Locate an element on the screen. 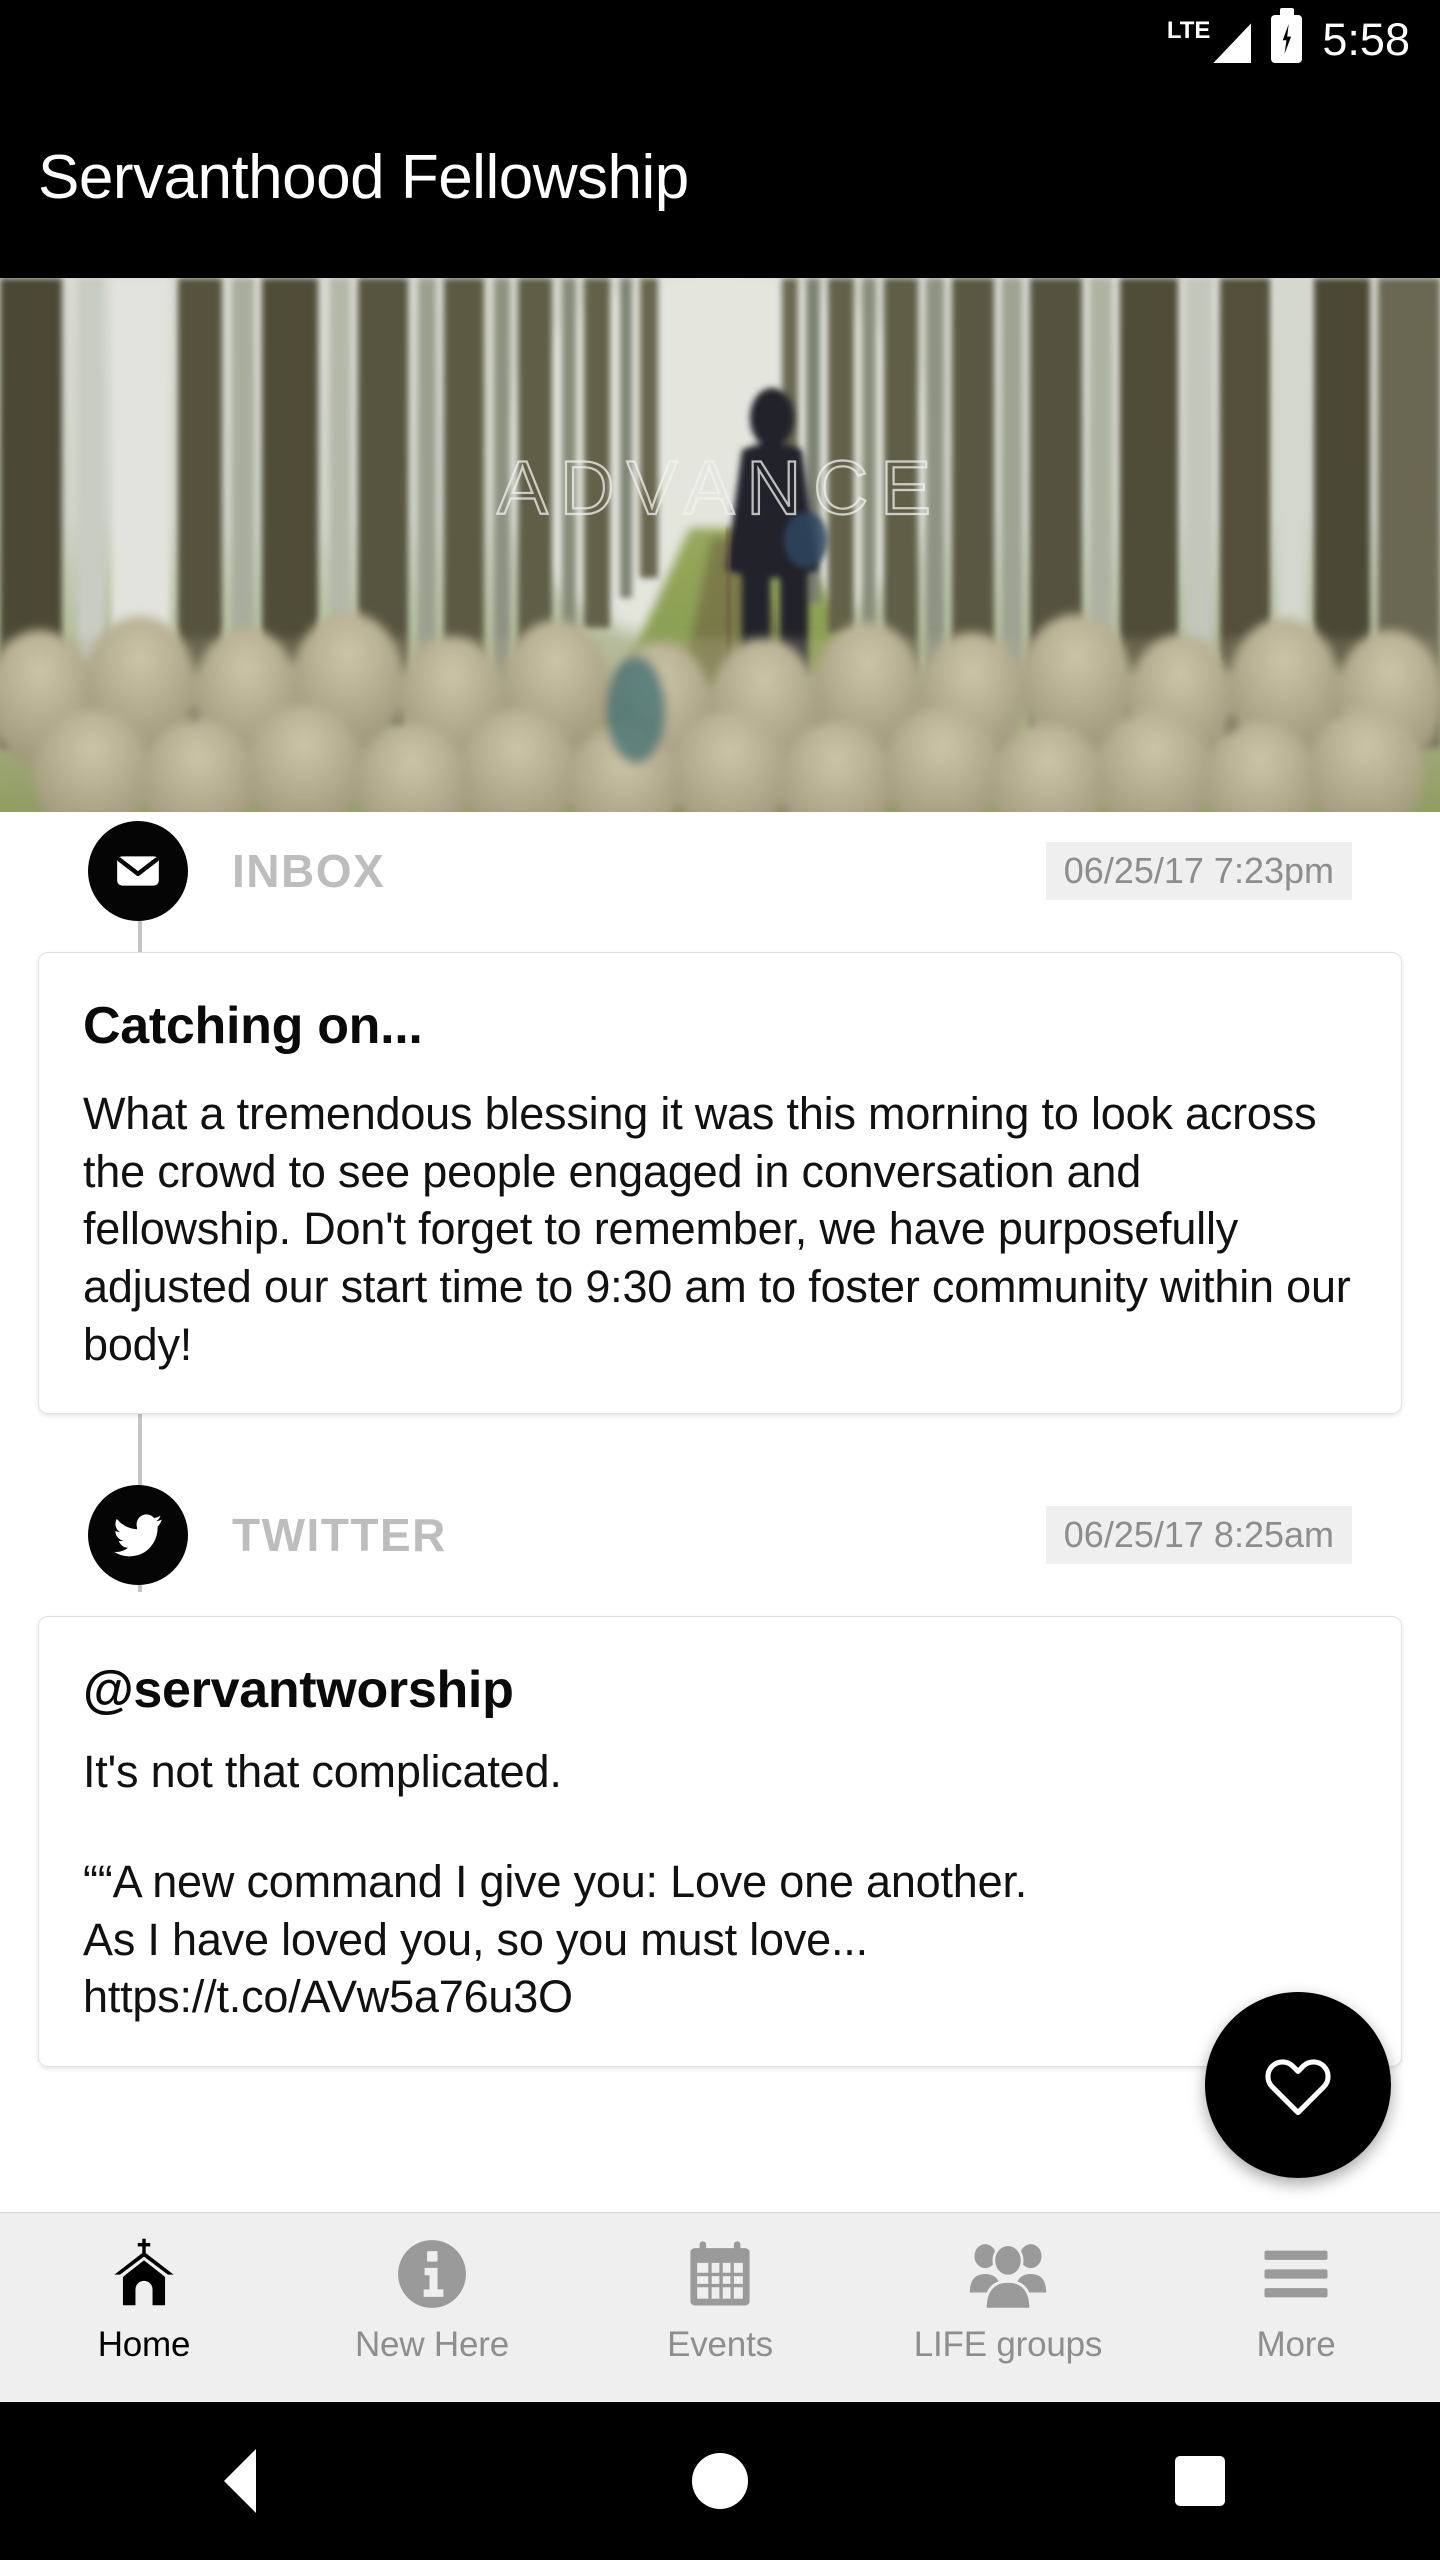 This screenshot has height=2560, width=1440. calendar-glyph is located at coordinates (720, 2273).